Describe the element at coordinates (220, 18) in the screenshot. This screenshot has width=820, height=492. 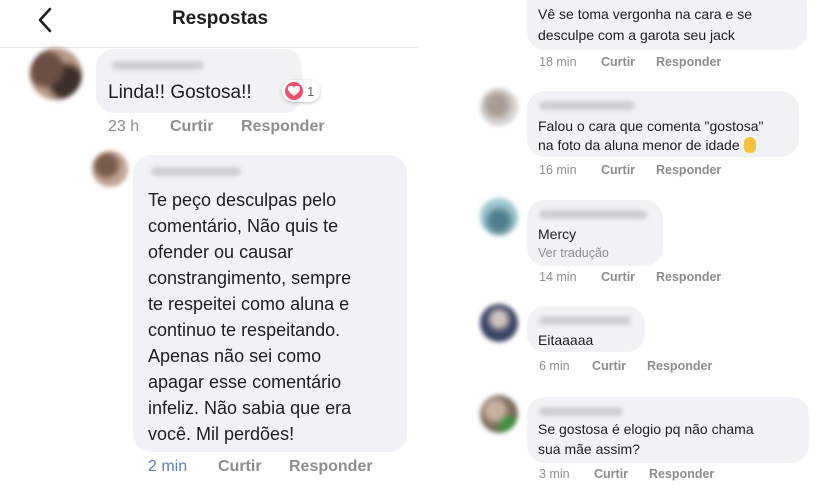
I see `page-title: Respostas` at that location.